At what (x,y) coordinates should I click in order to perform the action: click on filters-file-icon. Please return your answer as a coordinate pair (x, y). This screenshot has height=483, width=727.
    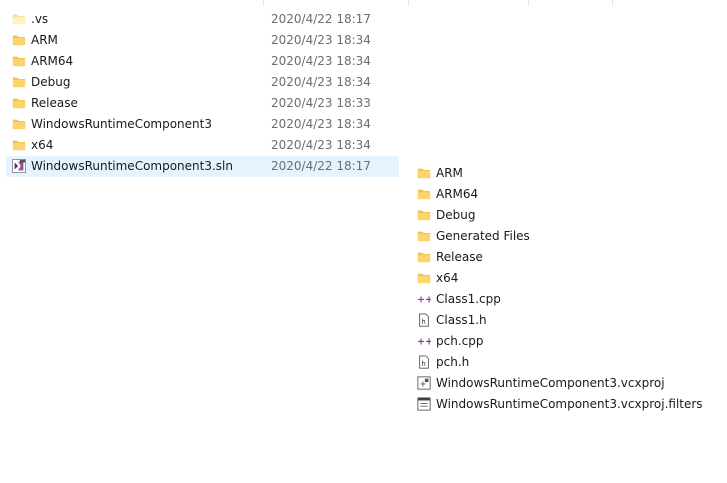
    Looking at the image, I should click on (424, 404).